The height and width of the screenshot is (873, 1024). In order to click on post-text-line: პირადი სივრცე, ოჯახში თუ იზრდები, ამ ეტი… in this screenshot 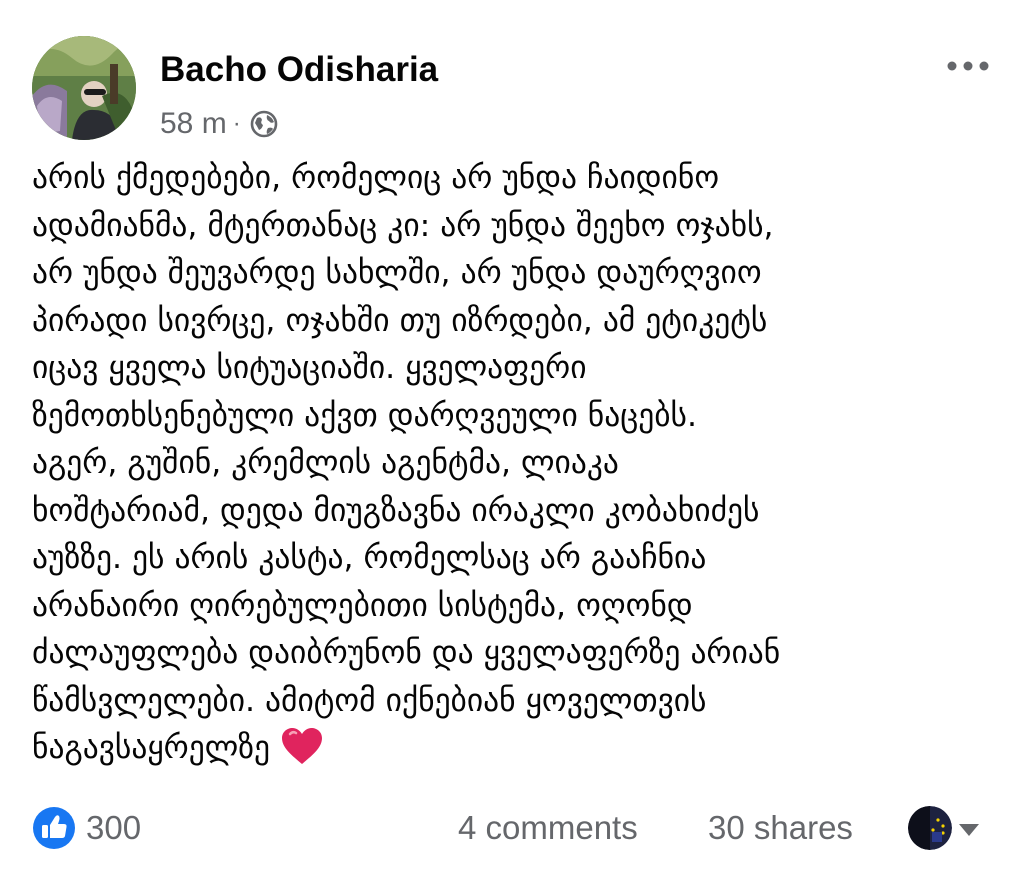, I will do `click(400, 320)`.